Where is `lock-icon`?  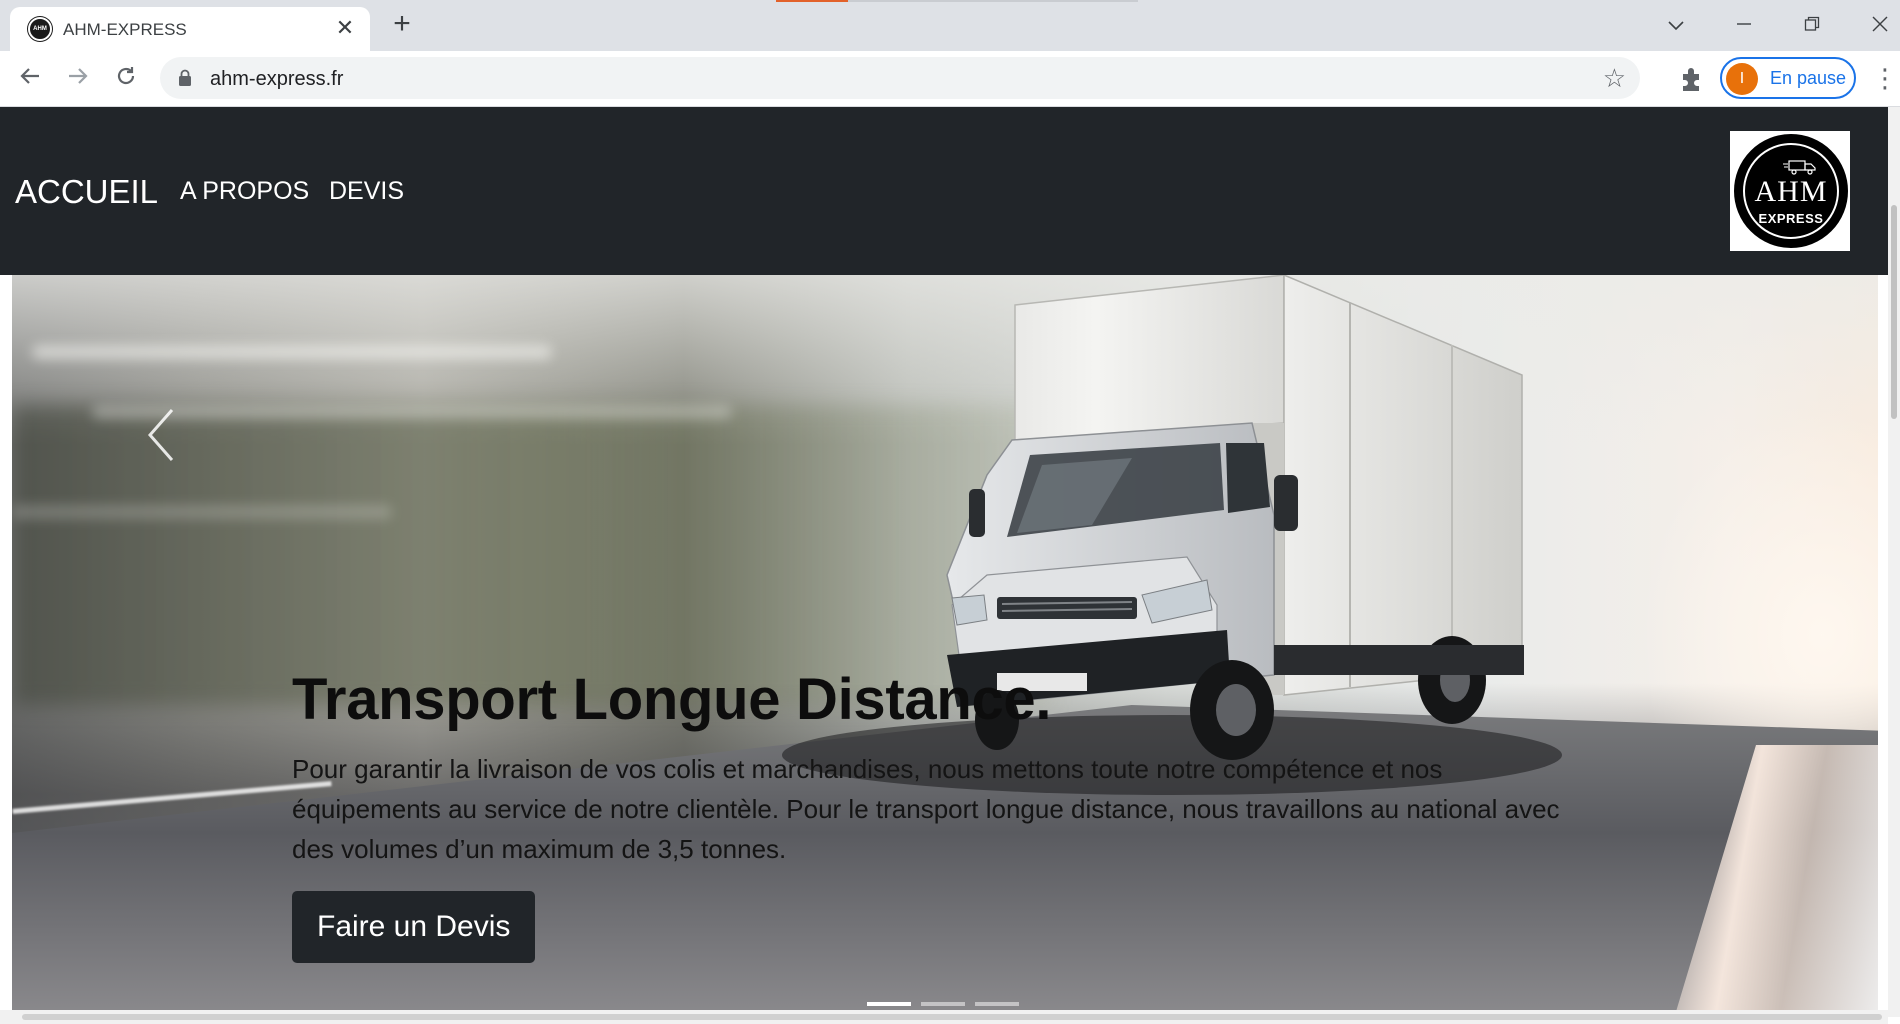 lock-icon is located at coordinates (185, 77).